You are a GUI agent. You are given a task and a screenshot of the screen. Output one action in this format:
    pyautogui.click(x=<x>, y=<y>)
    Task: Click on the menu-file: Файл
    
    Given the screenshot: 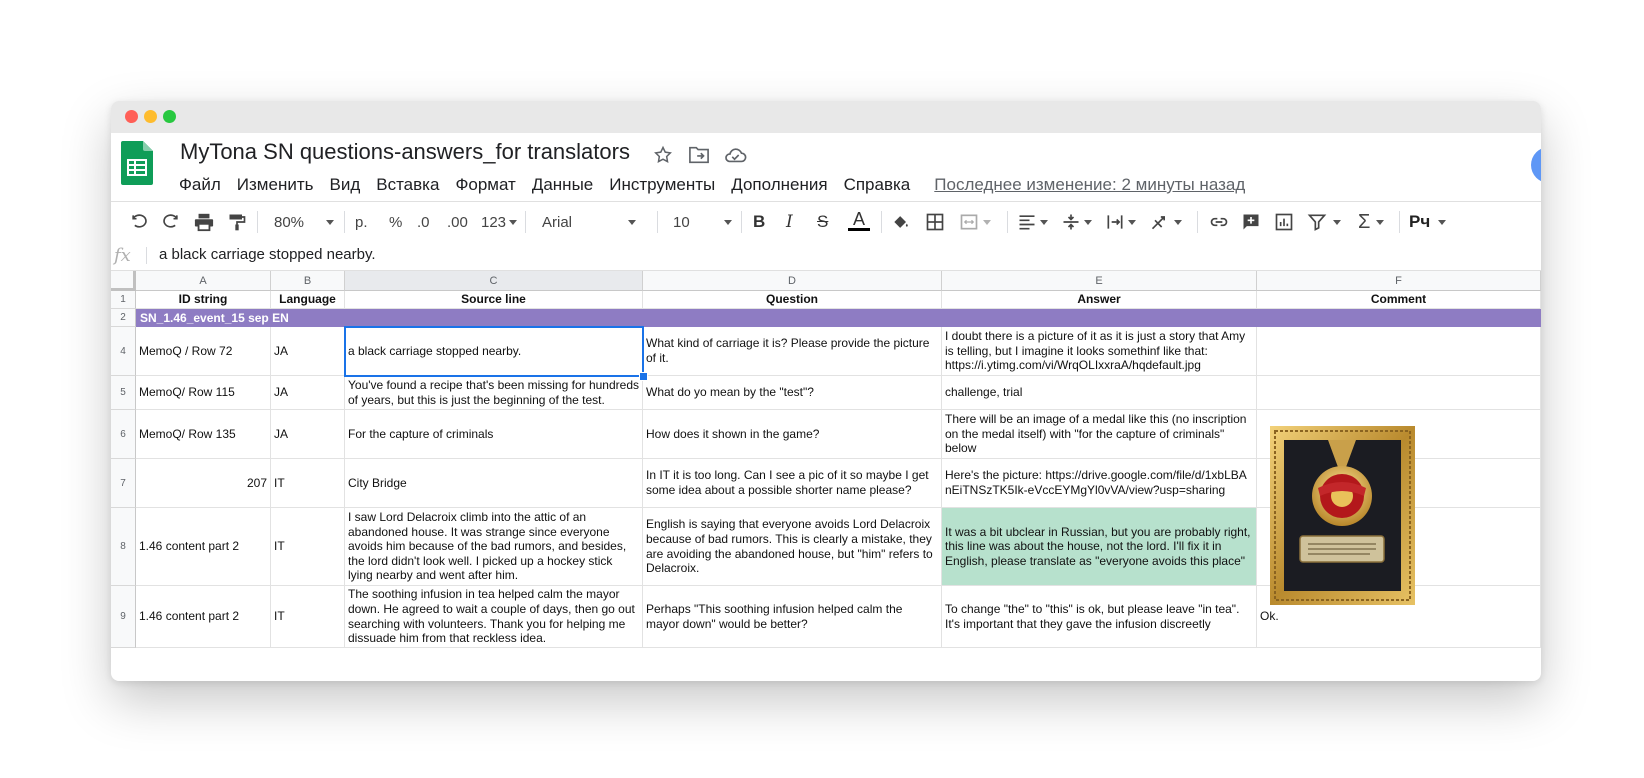 What is the action you would take?
    pyautogui.click(x=200, y=185)
    